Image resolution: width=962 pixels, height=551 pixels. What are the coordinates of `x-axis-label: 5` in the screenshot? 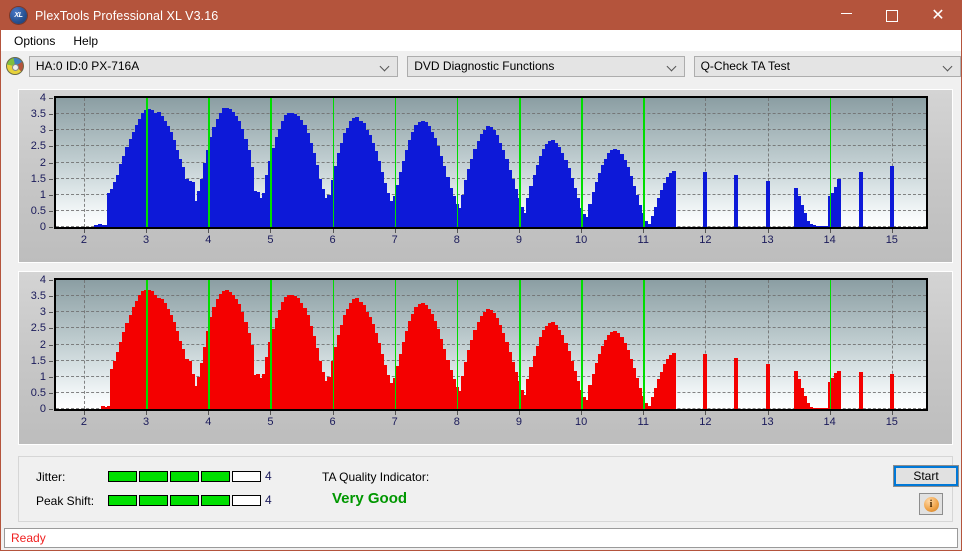 It's located at (270, 422).